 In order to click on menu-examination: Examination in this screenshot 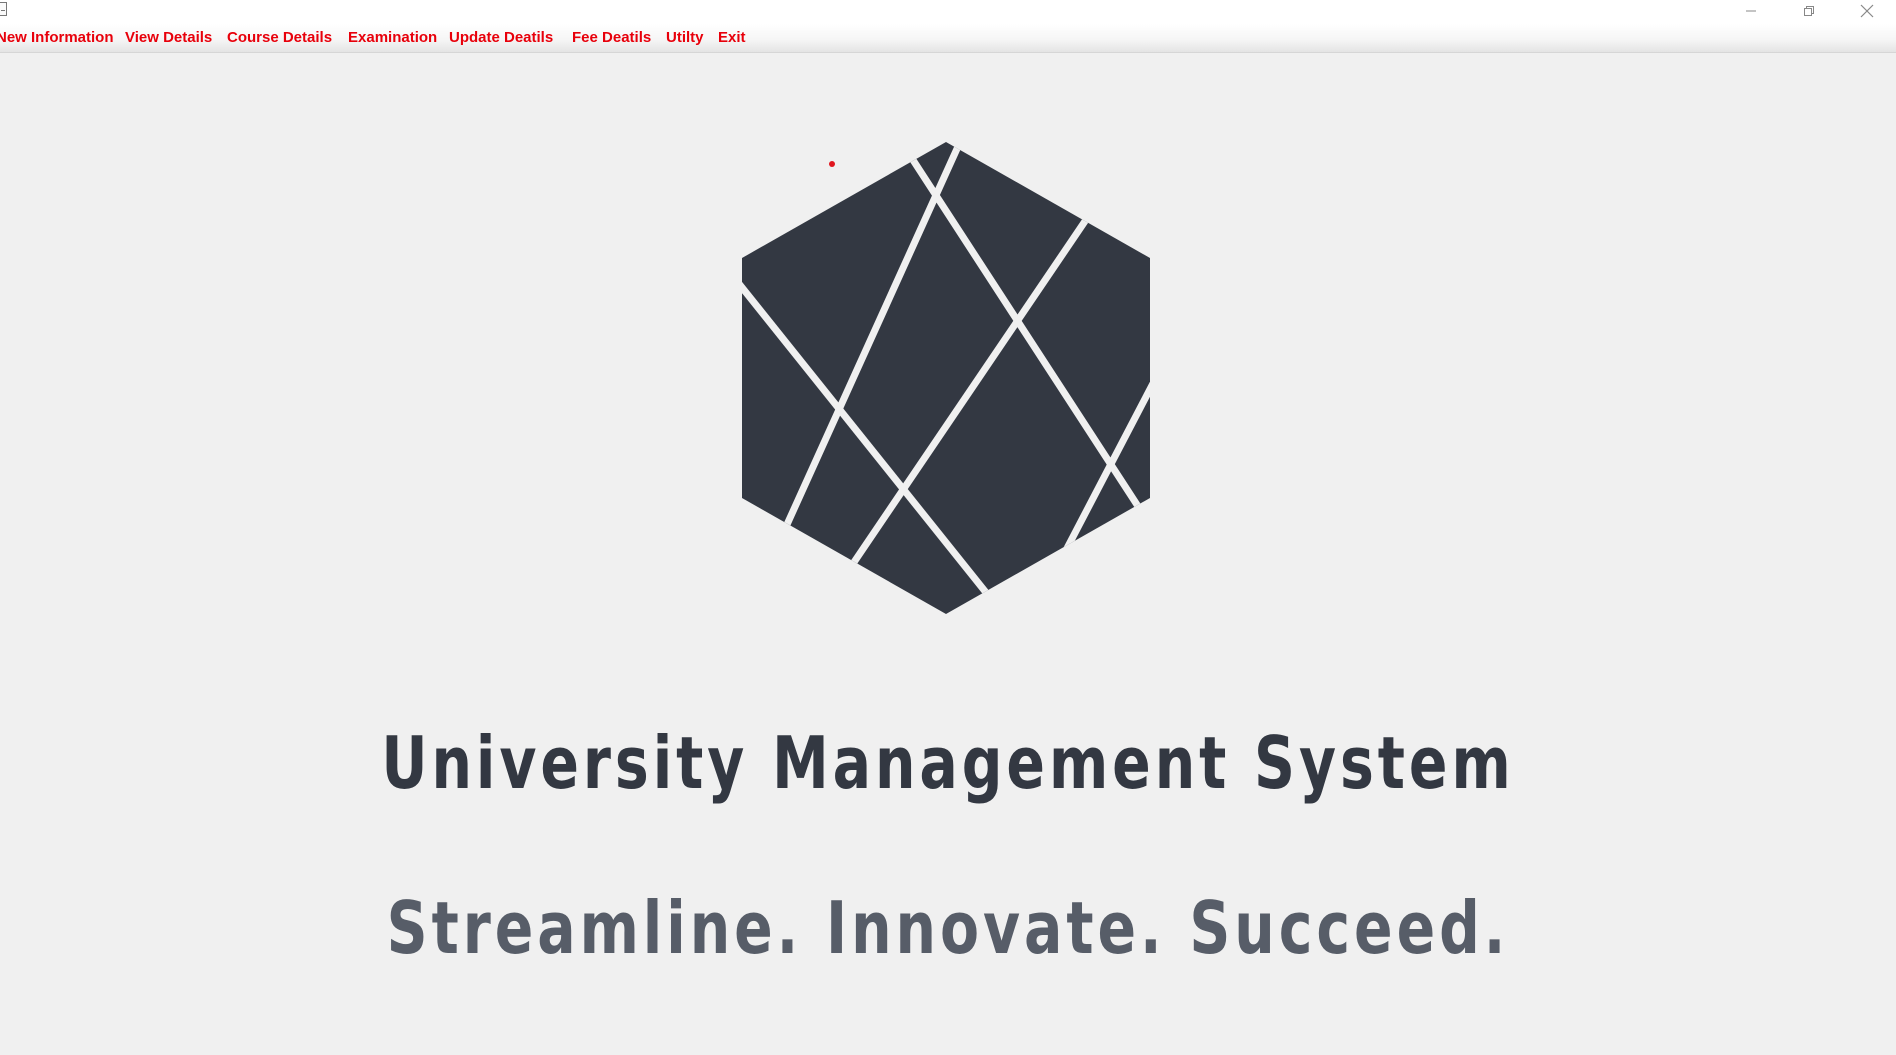, I will do `click(392, 38)`.